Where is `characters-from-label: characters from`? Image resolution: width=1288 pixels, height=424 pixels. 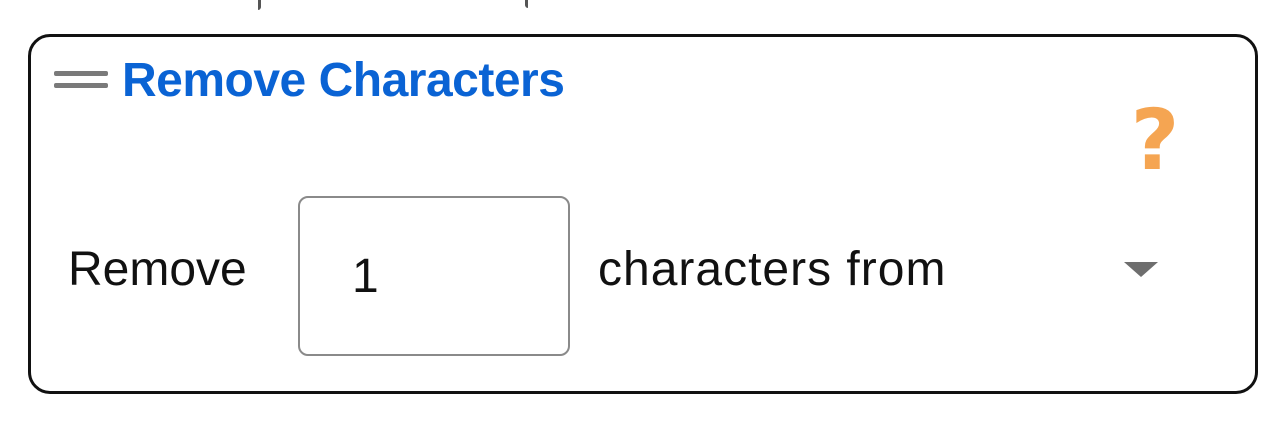
characters-from-label: characters from is located at coordinates (772, 269).